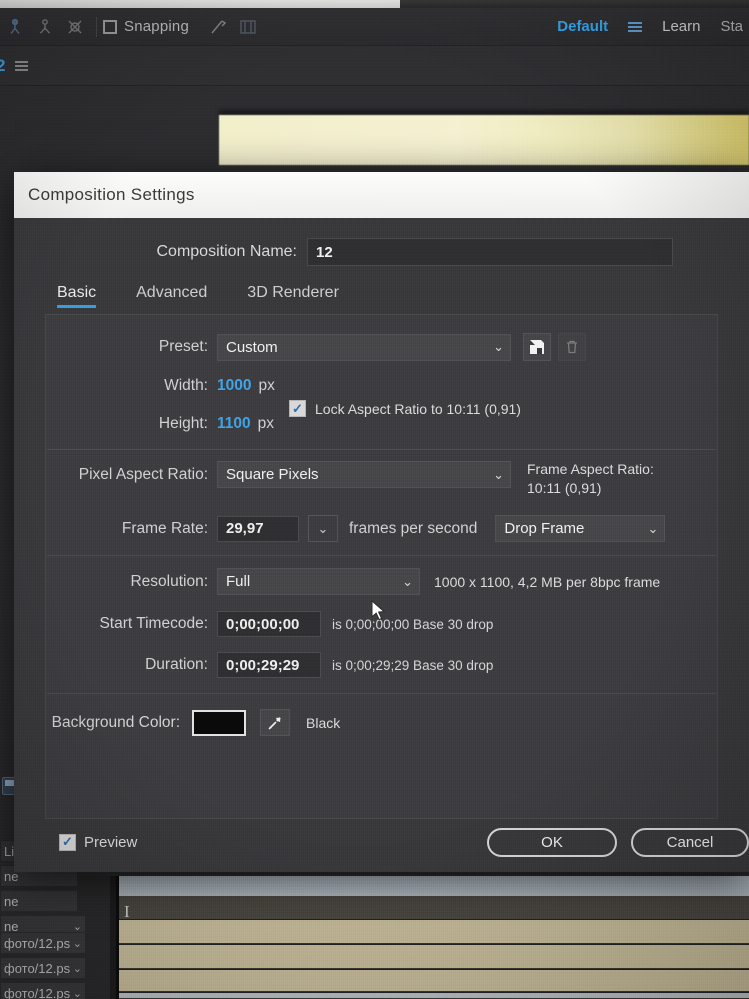 Image resolution: width=749 pixels, height=999 pixels. I want to click on preset-label: Preset:, so click(183, 346).